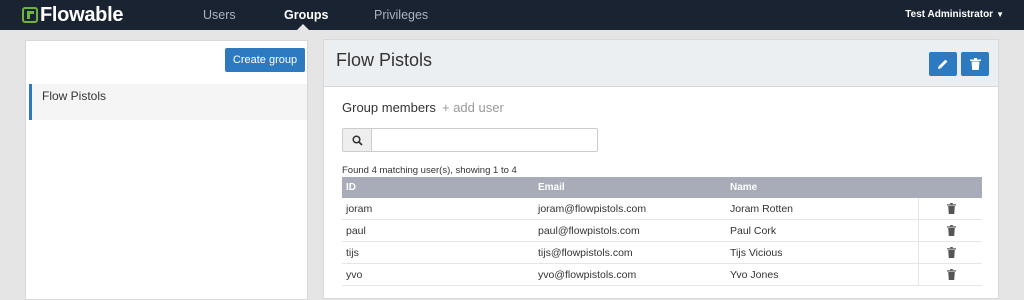 The width and height of the screenshot is (1024, 300). What do you see at coordinates (306, 15) in the screenshot?
I see `nav-groups: Groups` at bounding box center [306, 15].